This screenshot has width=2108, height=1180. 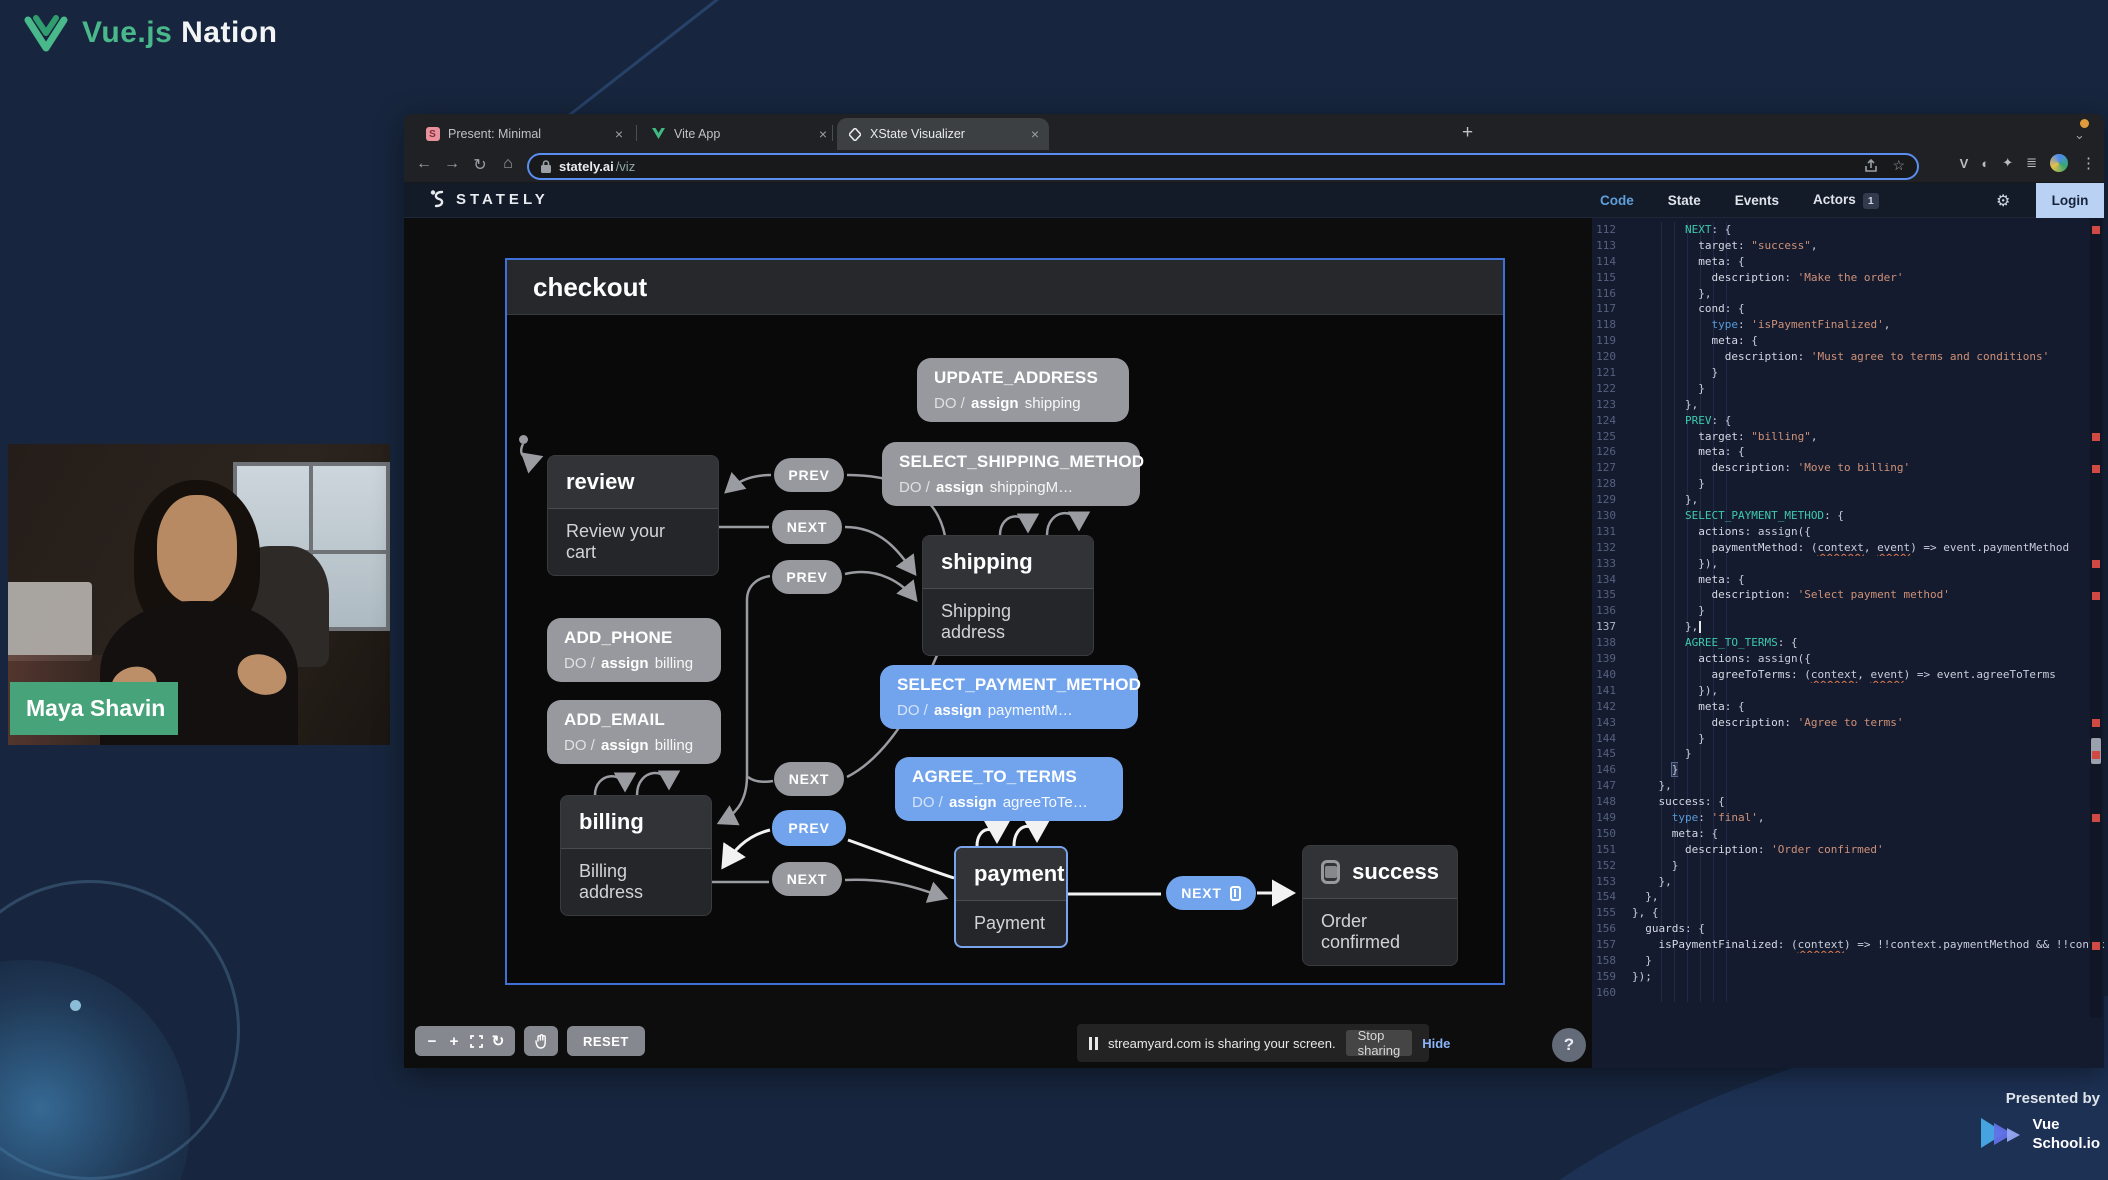 I want to click on profile-avatar, so click(x=2059, y=163).